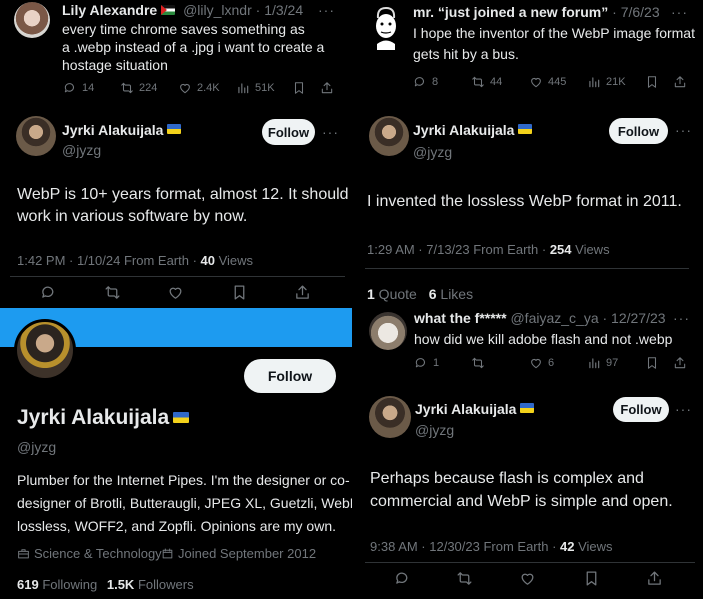 The image size is (703, 599). I want to click on reply-button: 8, so click(425, 82).